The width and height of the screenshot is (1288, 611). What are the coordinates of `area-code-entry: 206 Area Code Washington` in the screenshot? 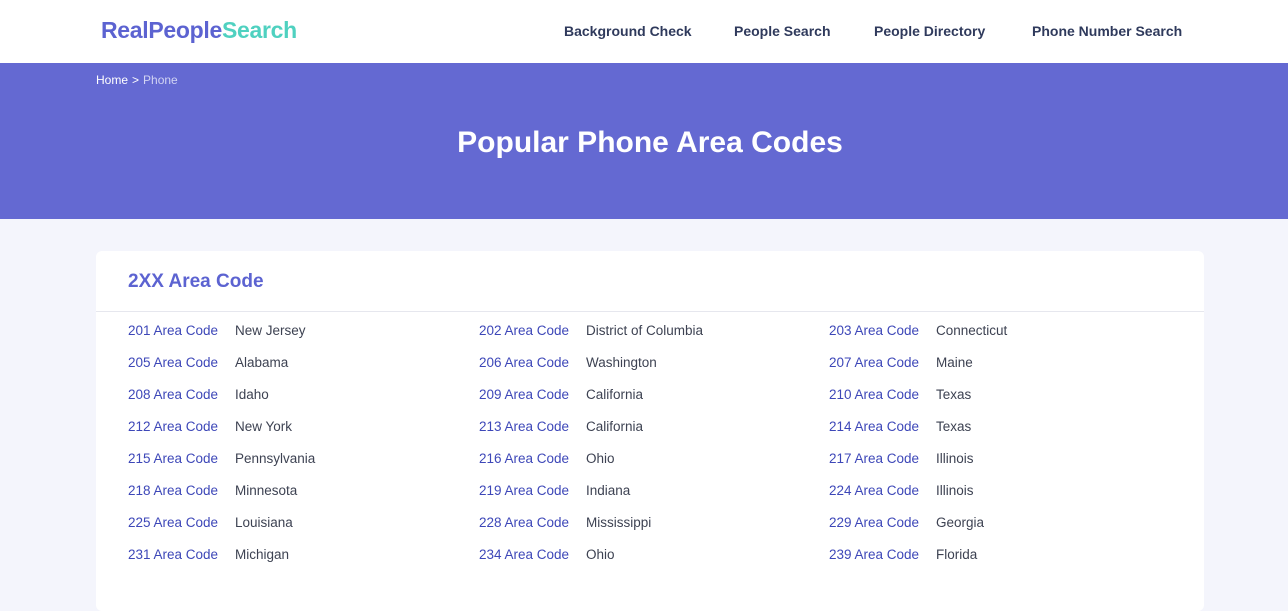 It's located at (568, 363).